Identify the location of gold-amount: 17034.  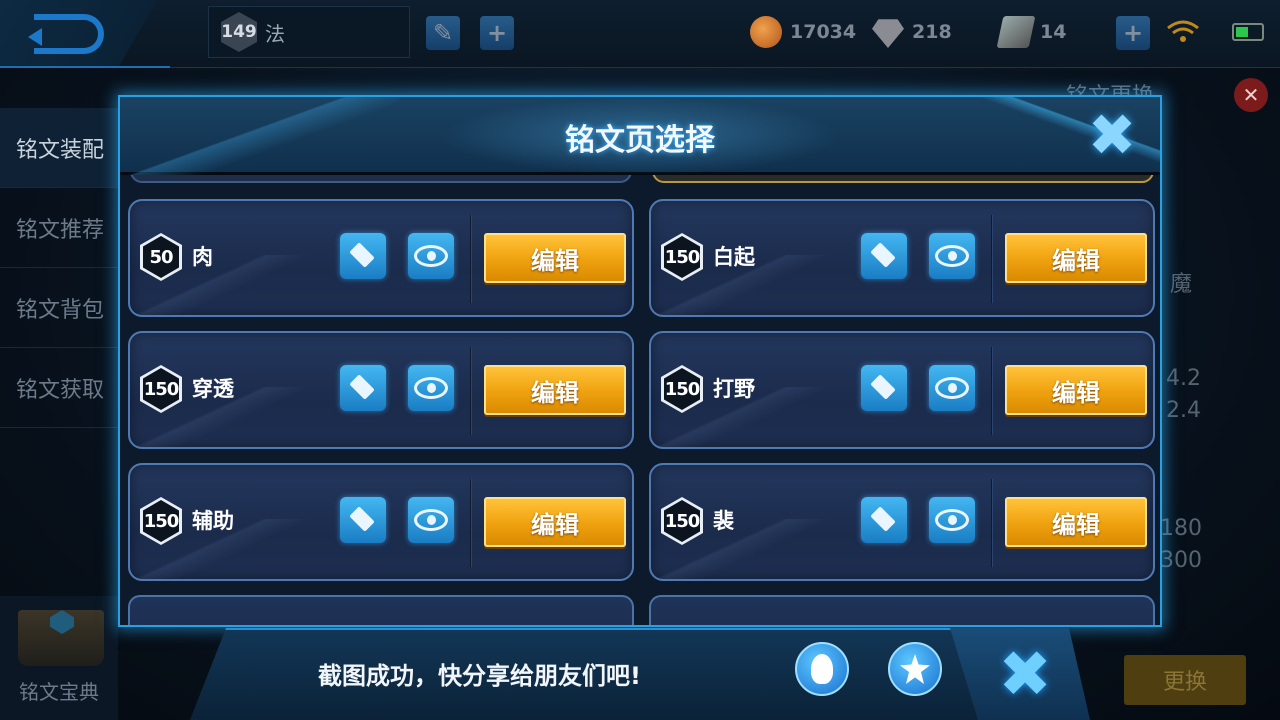
(823, 32).